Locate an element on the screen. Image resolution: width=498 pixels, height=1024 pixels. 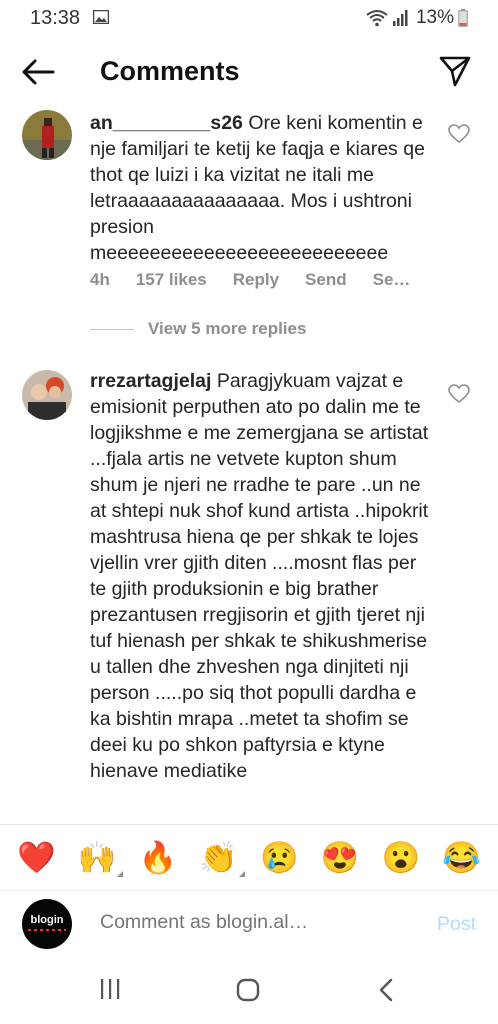
comment-username: rrezartagjelaj is located at coordinates (150, 381).